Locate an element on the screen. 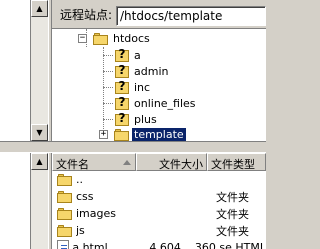 The width and height of the screenshot is (320, 249). column-header-size: 文件大小 is located at coordinates (171, 162).